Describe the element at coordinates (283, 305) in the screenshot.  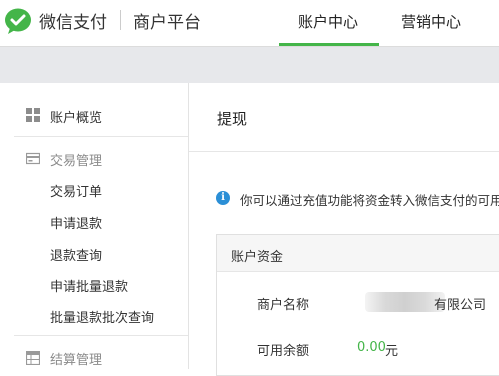
I see `merchant-name-label: 商户名称` at that location.